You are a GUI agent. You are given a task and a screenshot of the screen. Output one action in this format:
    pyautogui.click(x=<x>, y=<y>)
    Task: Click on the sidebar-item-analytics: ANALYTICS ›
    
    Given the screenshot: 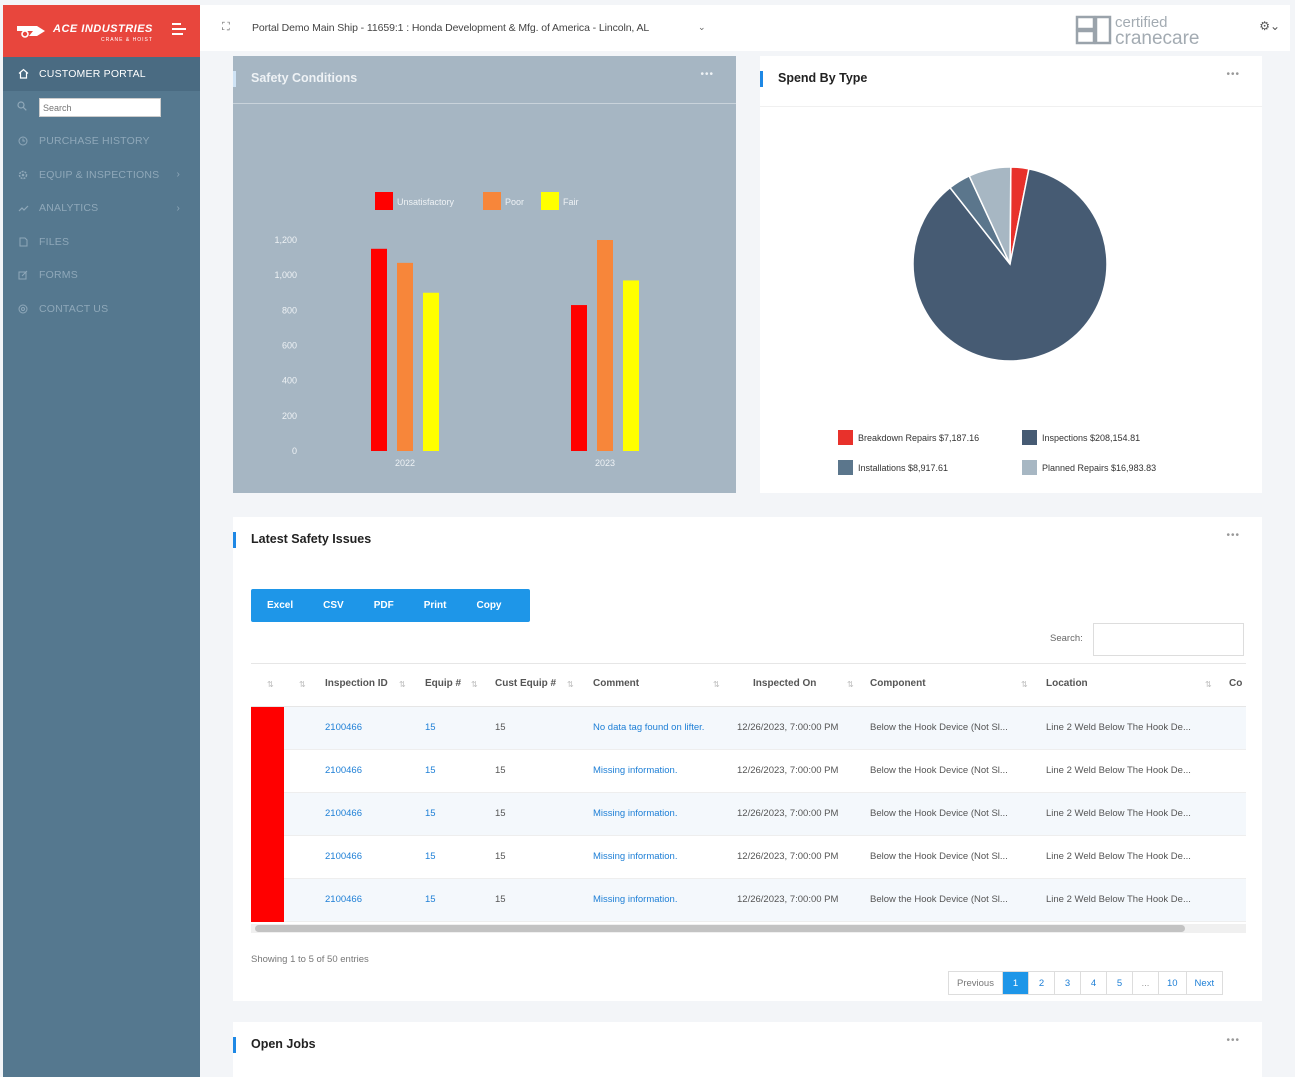 What is the action you would take?
    pyautogui.click(x=101, y=209)
    